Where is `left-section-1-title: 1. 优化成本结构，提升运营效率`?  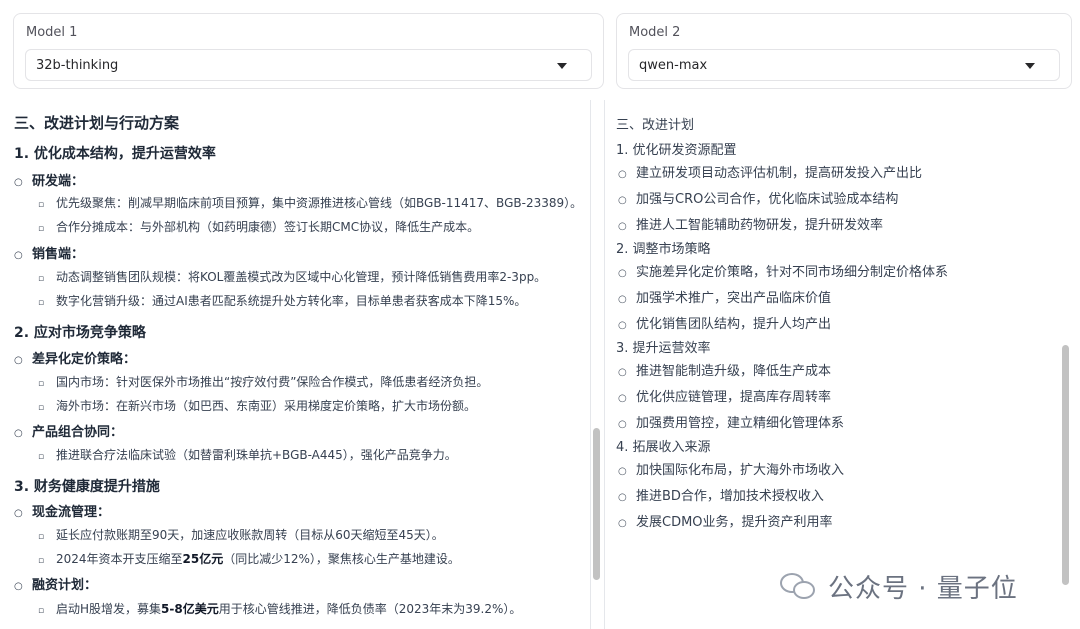
left-section-1-title: 1. 优化成本结构，提升运营效率 is located at coordinates (115, 154).